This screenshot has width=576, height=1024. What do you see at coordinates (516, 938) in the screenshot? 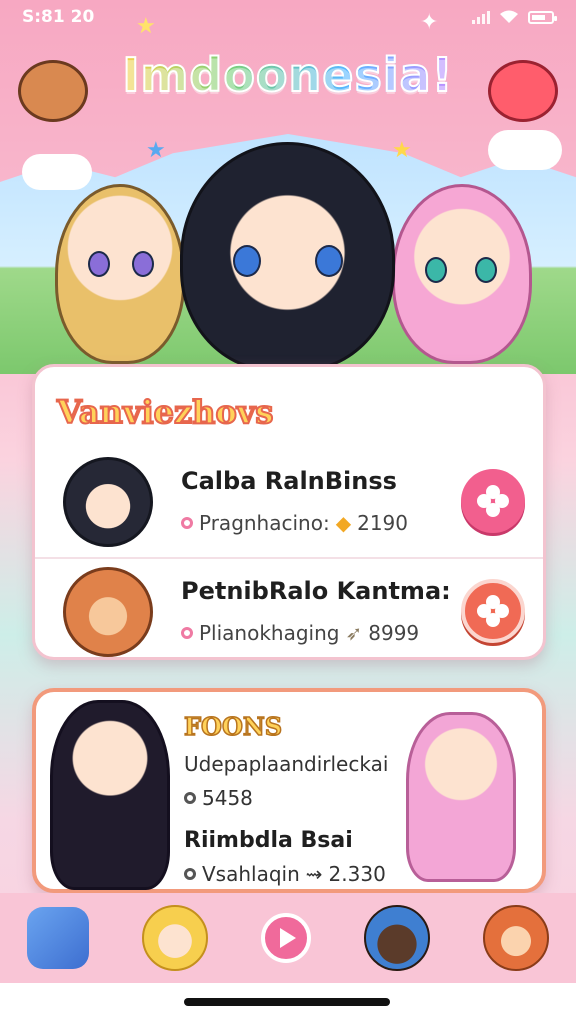
I see `fox-icon` at bounding box center [516, 938].